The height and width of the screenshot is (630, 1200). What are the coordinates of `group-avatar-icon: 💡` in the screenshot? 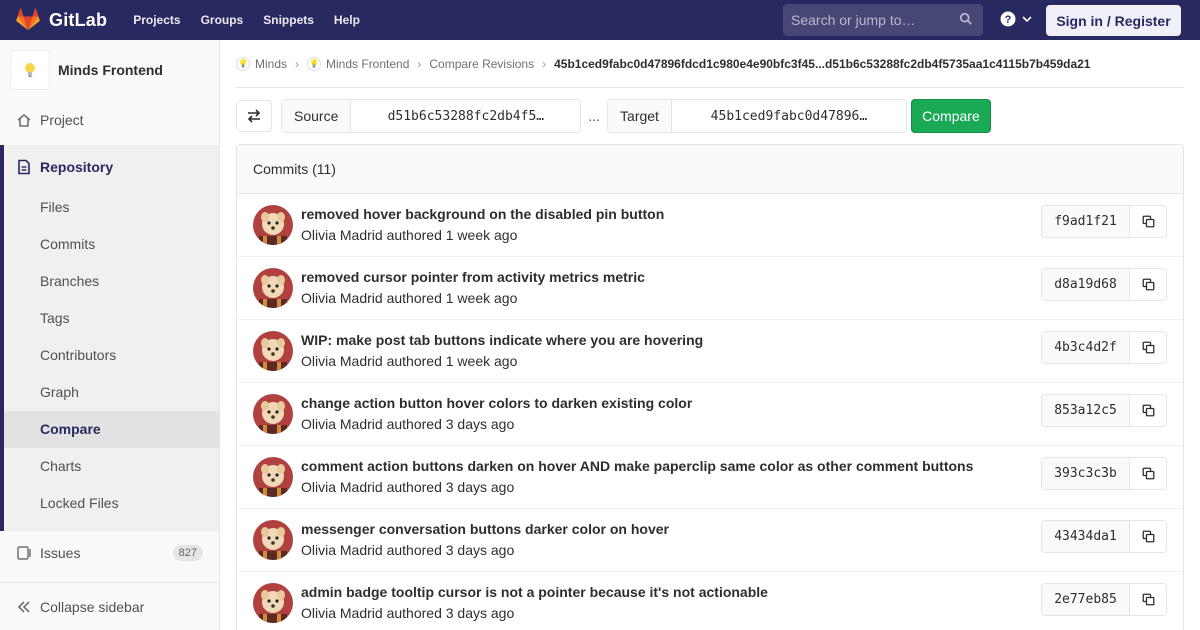 It's located at (243, 63).